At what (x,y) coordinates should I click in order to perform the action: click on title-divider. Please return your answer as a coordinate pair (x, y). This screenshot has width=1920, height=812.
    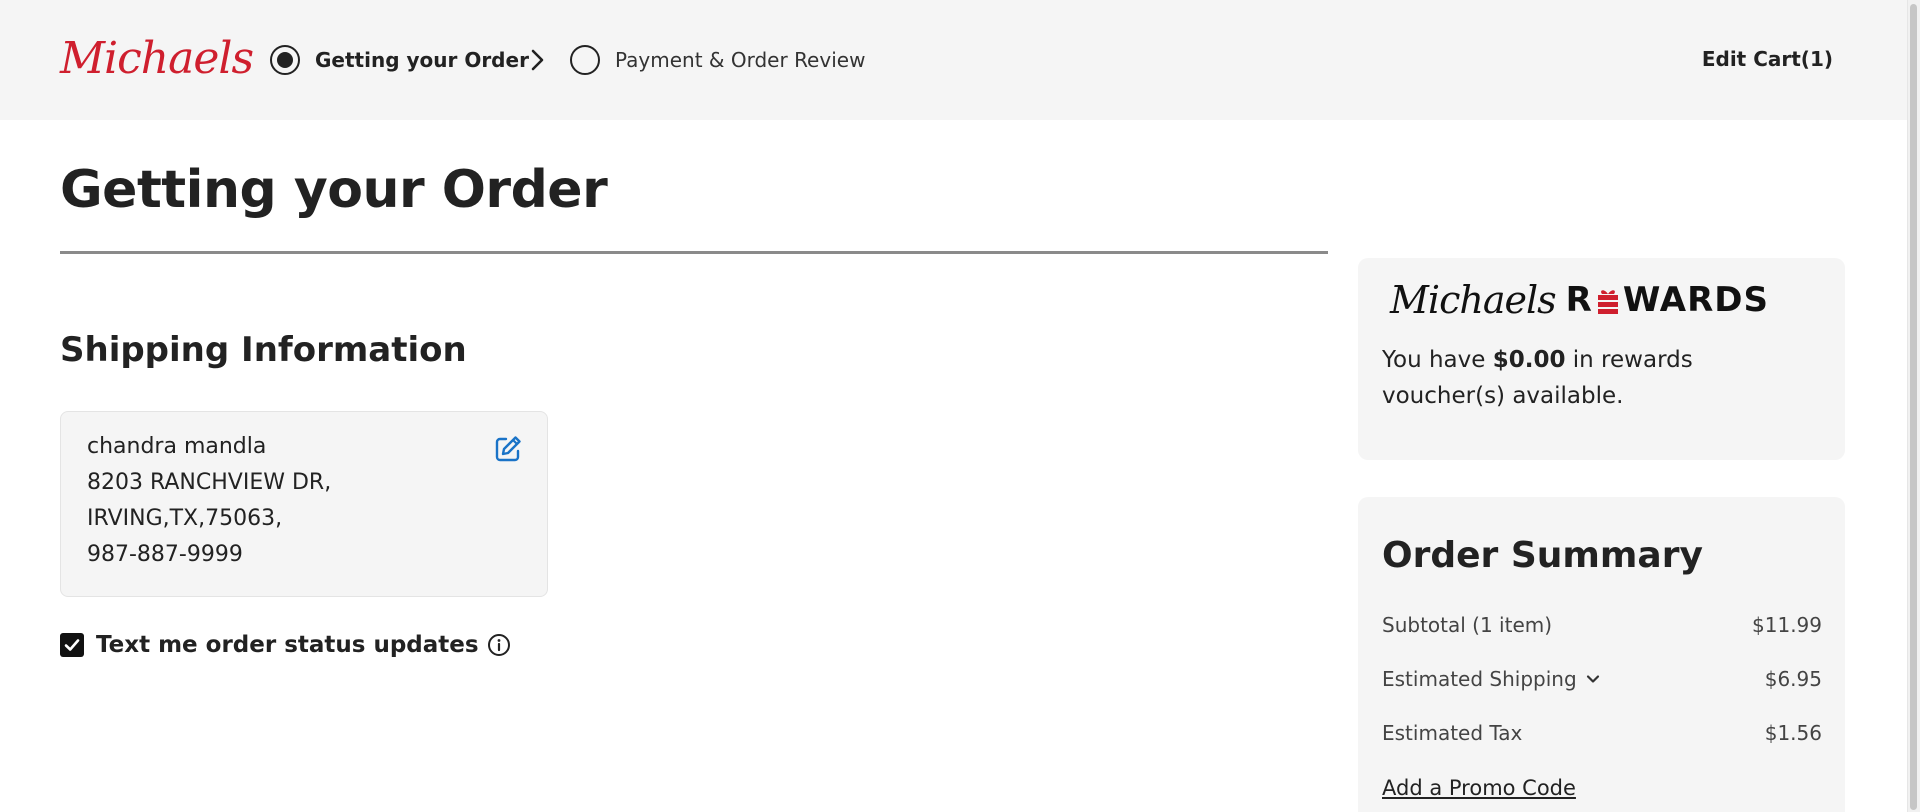
    Looking at the image, I should click on (694, 252).